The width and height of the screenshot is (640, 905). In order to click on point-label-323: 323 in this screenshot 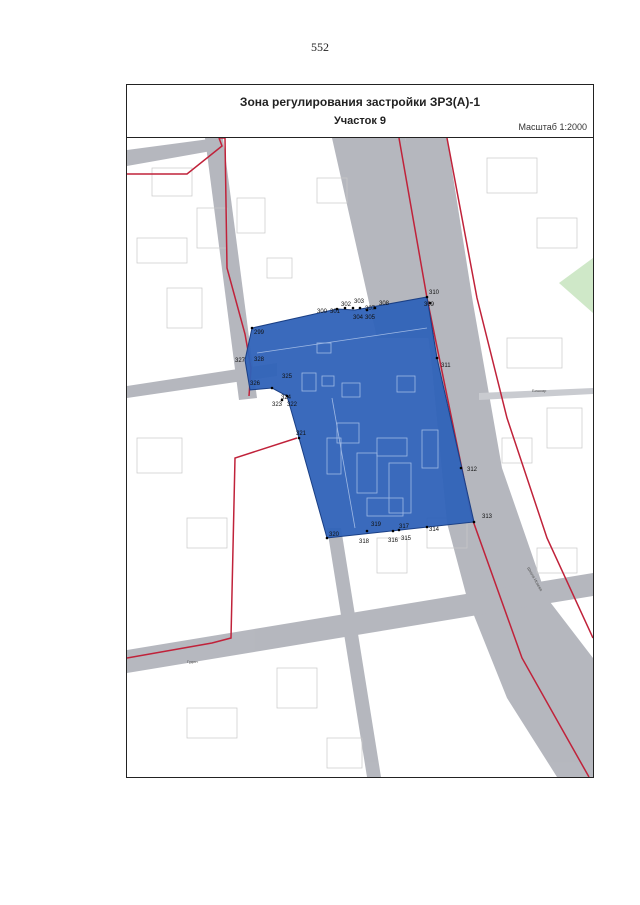, I will do `click(277, 405)`.